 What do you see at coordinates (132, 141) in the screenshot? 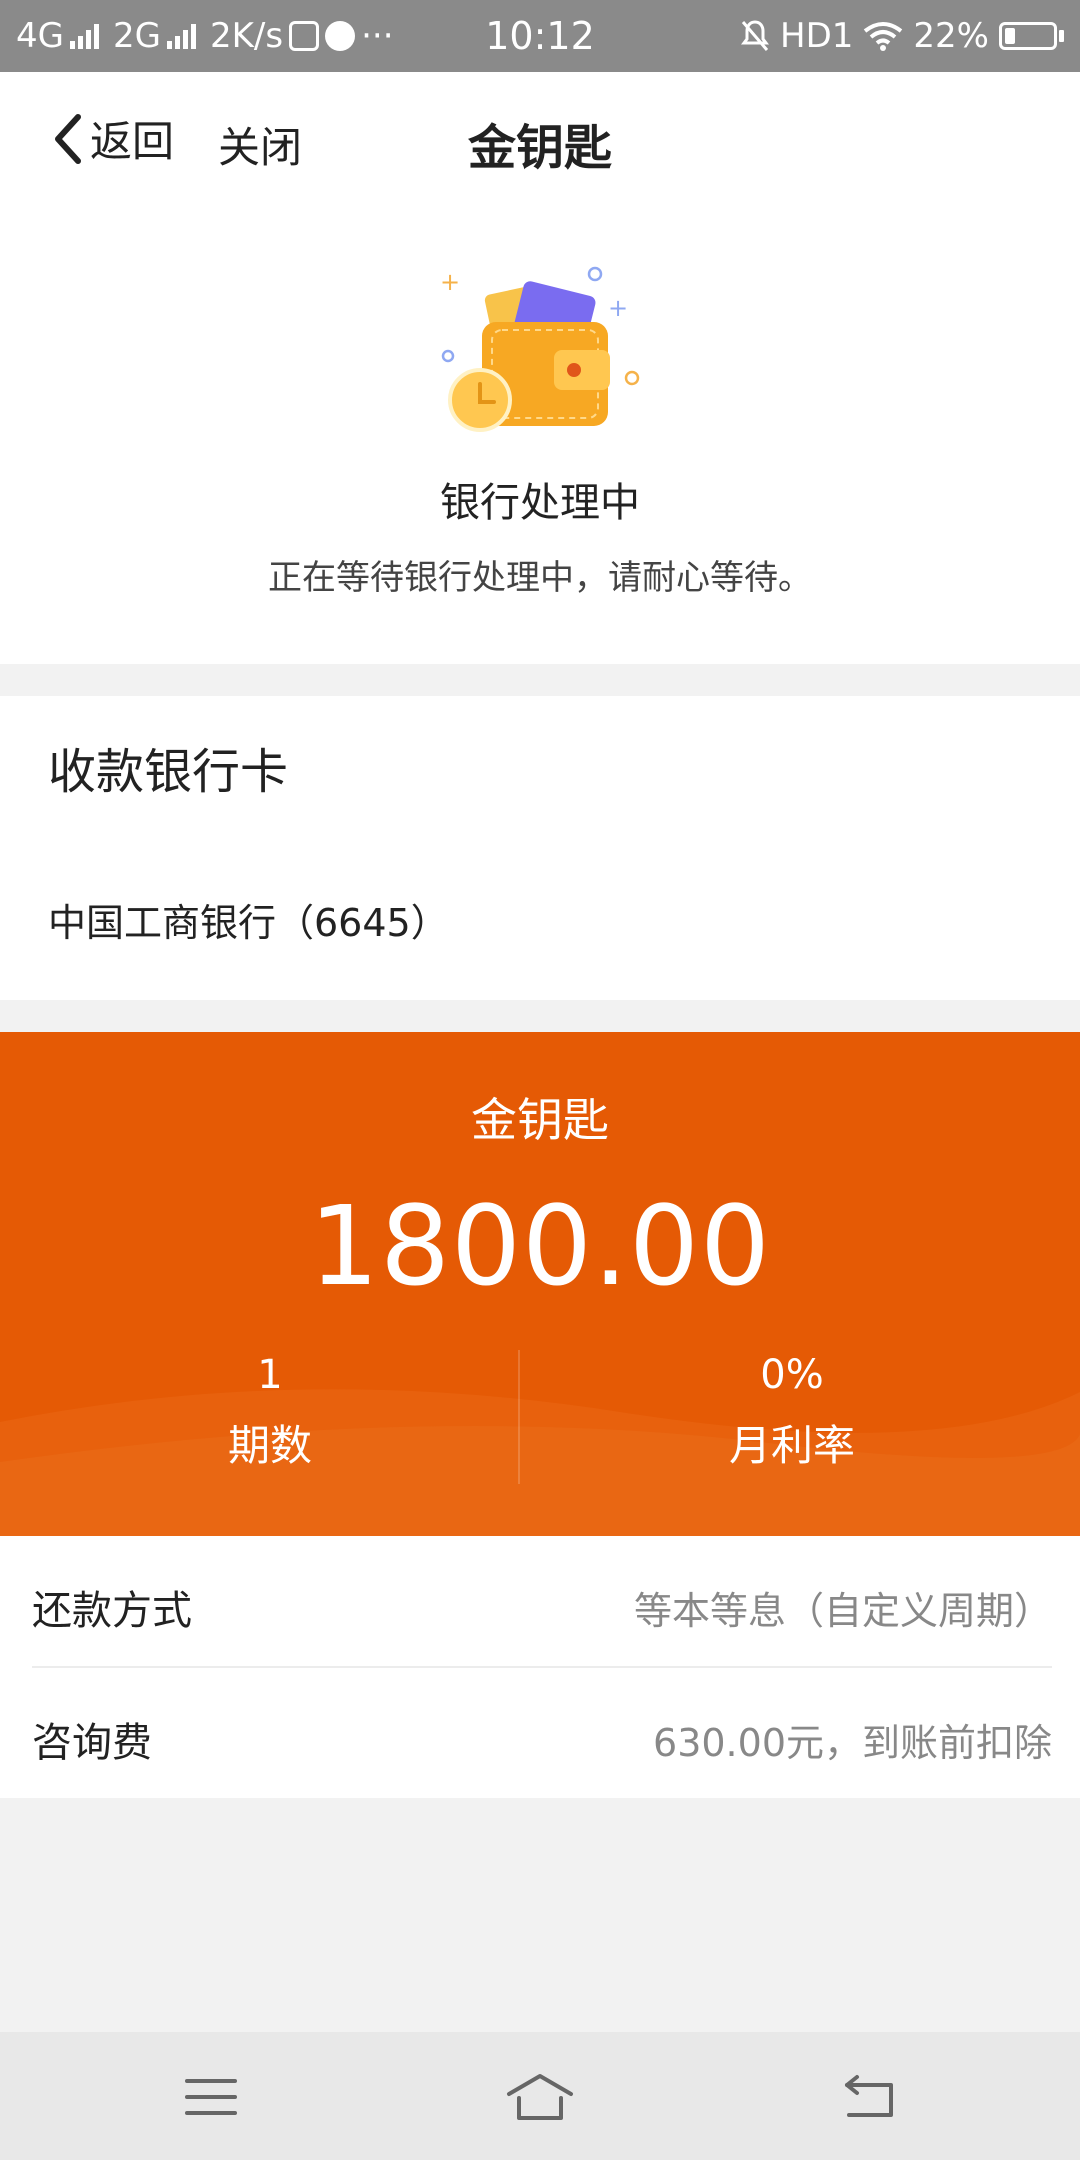
I see `back-label: 返回` at bounding box center [132, 141].